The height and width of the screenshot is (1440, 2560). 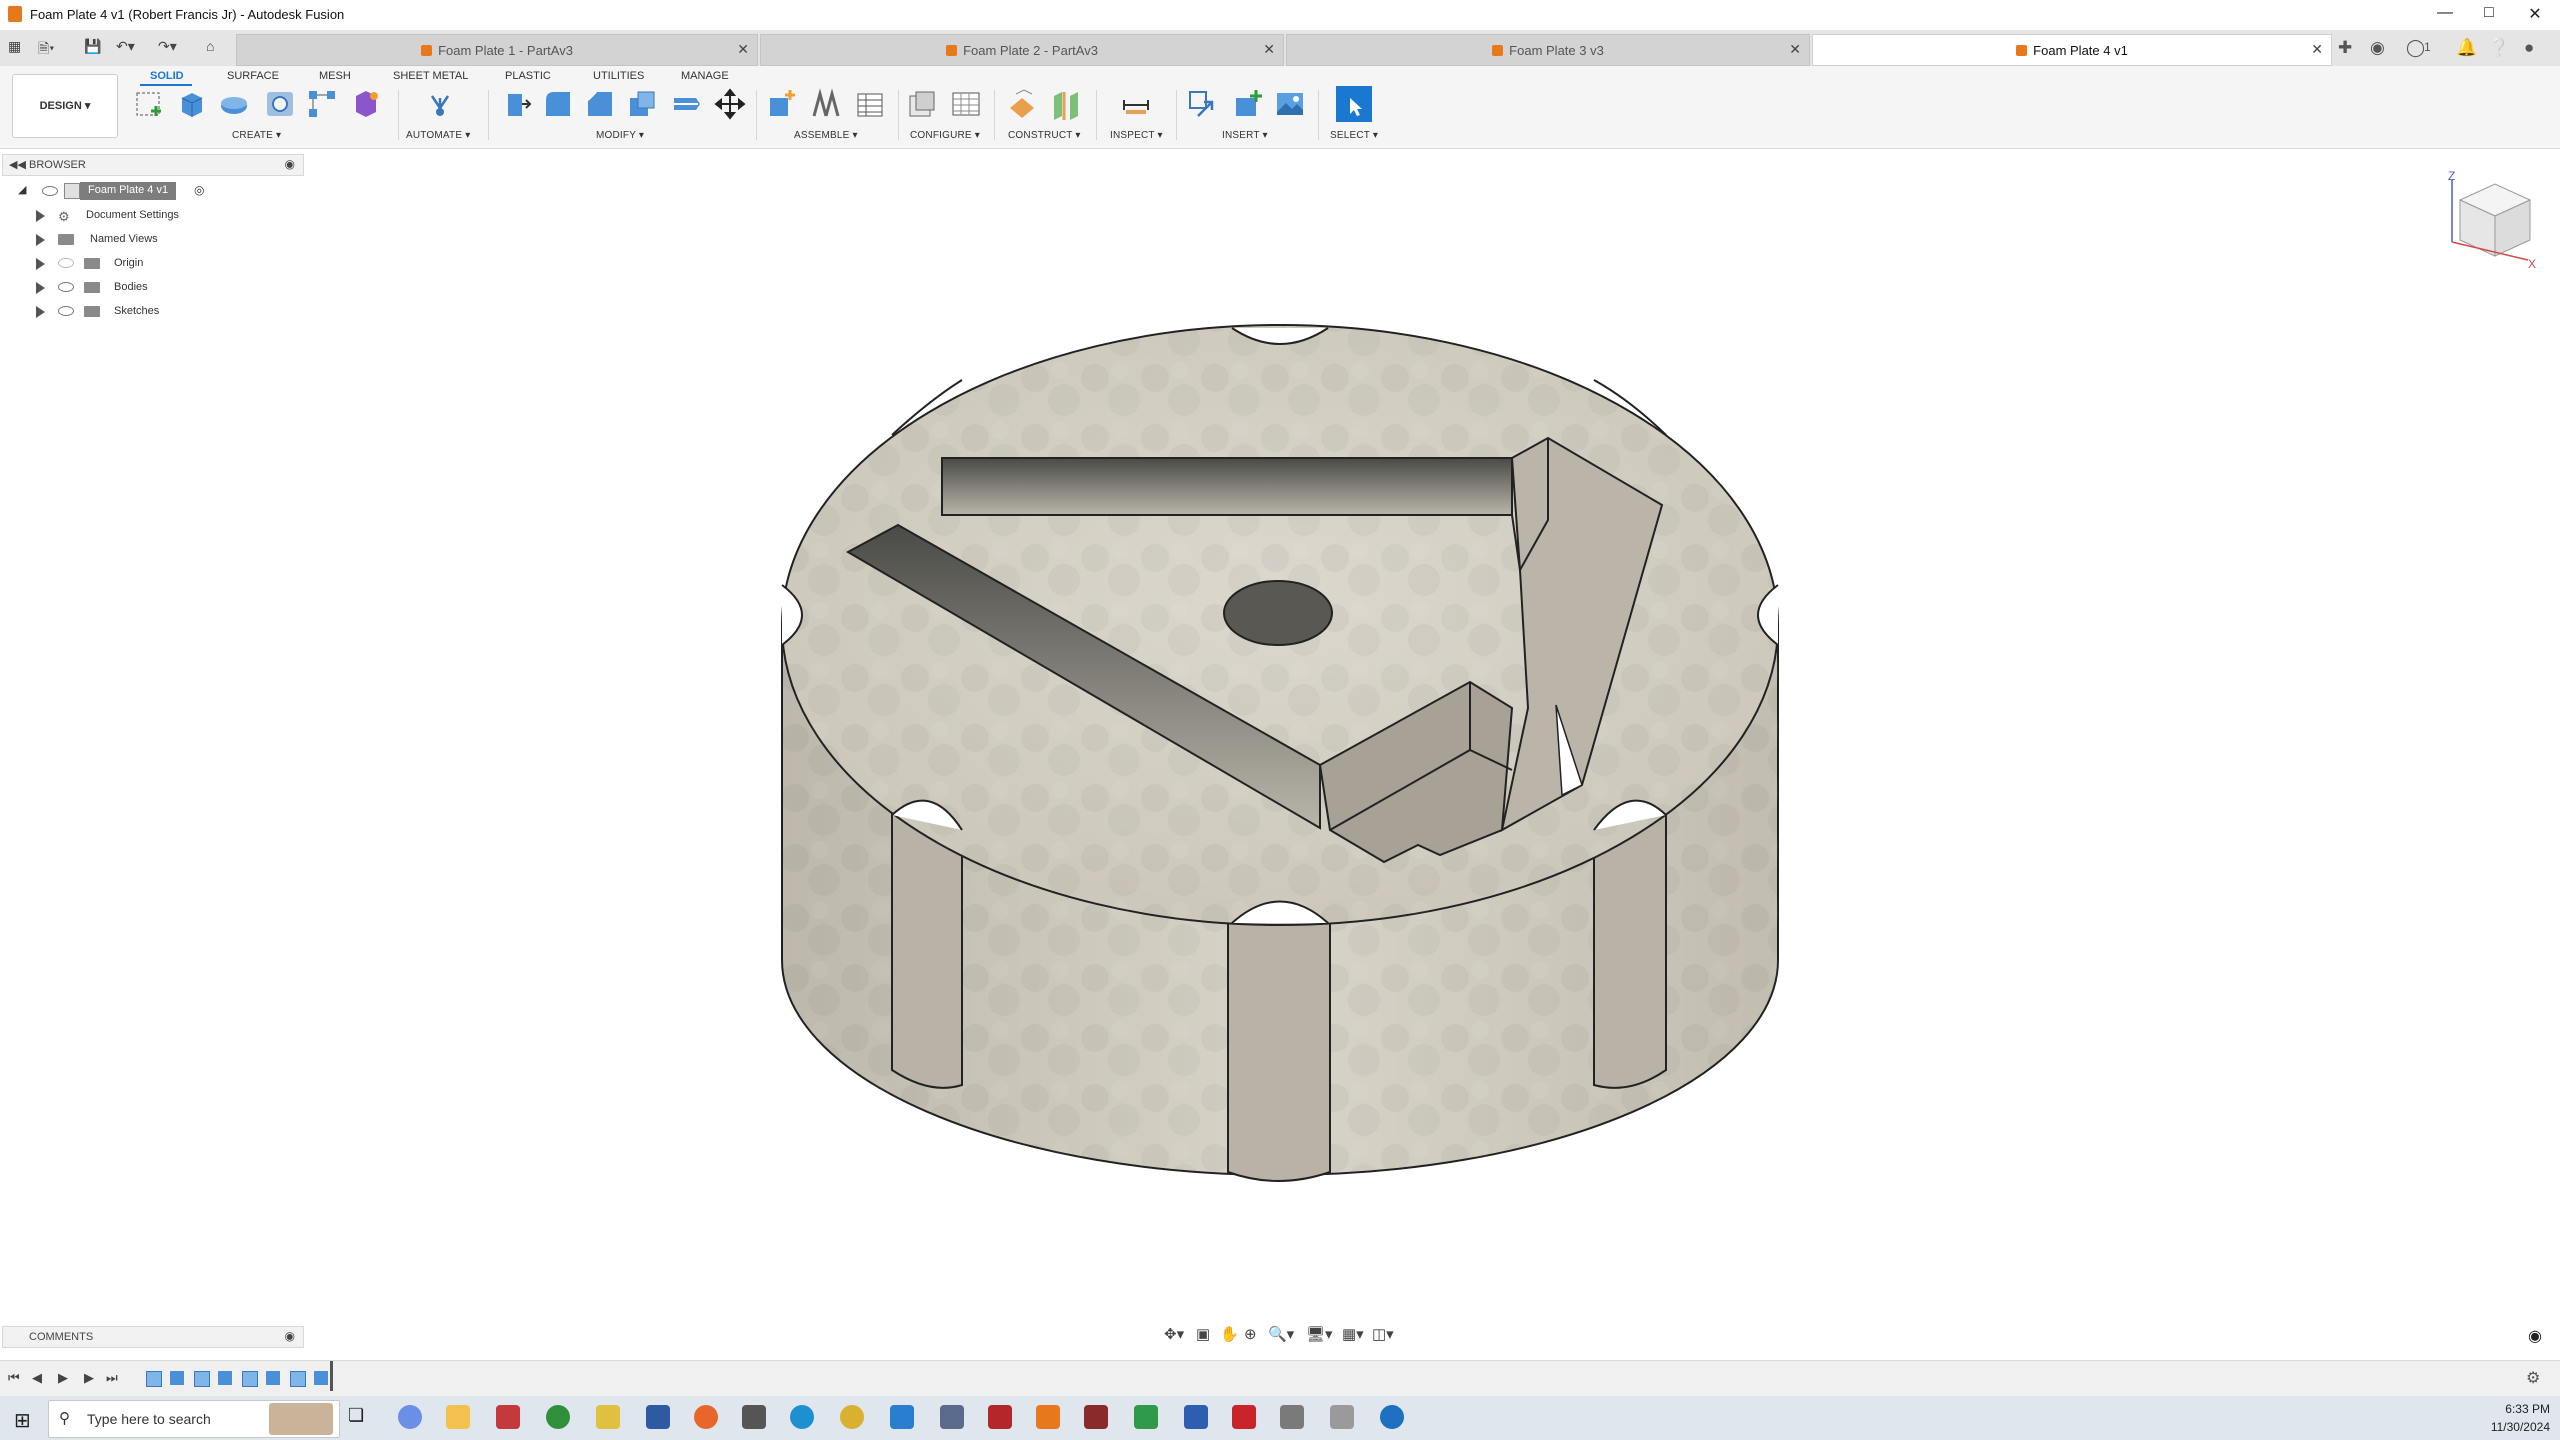 What do you see at coordinates (1392, 1417) in the screenshot?
I see `app-c-icon` at bounding box center [1392, 1417].